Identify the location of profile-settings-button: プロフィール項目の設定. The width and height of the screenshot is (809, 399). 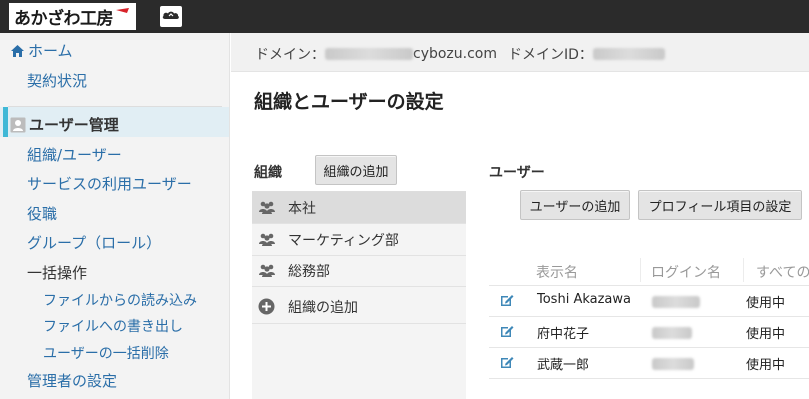
(720, 205).